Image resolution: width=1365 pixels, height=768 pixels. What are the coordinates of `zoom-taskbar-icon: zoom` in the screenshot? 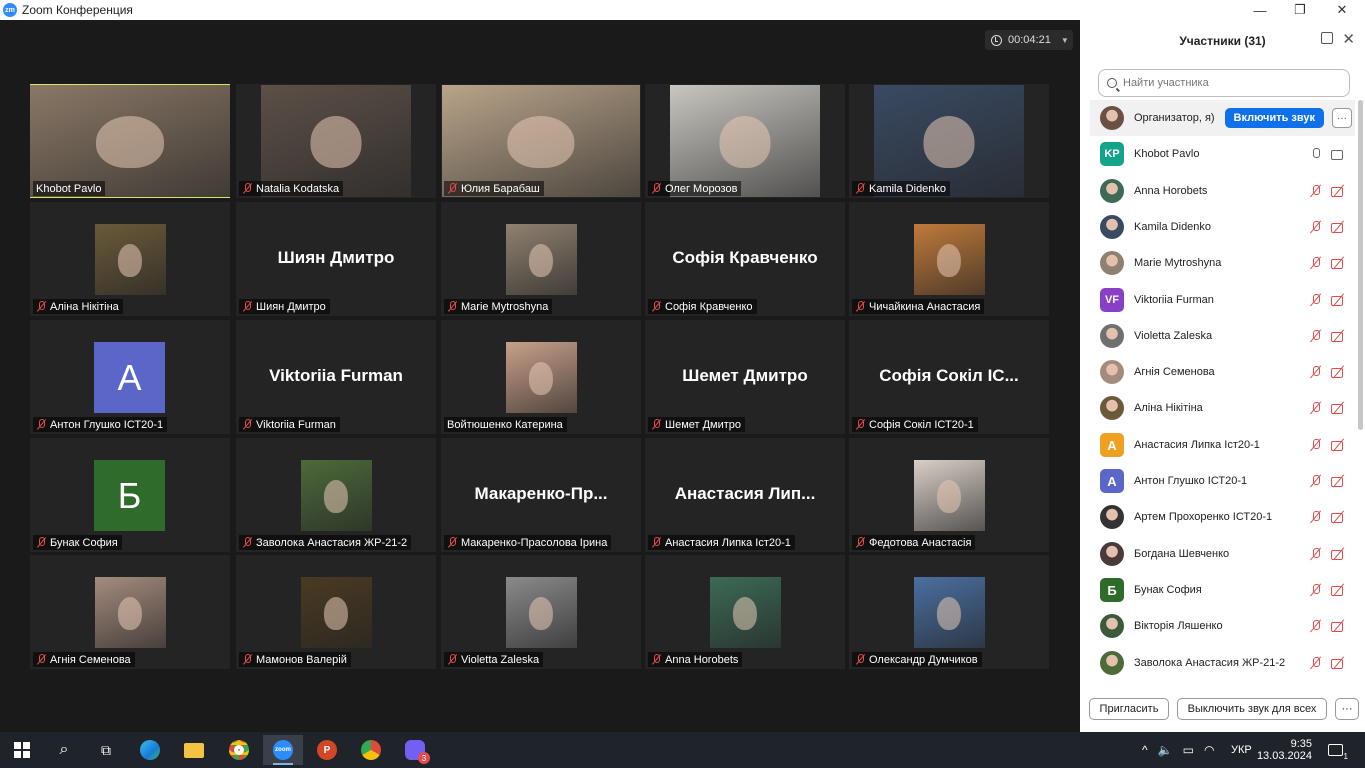 It's located at (283, 750).